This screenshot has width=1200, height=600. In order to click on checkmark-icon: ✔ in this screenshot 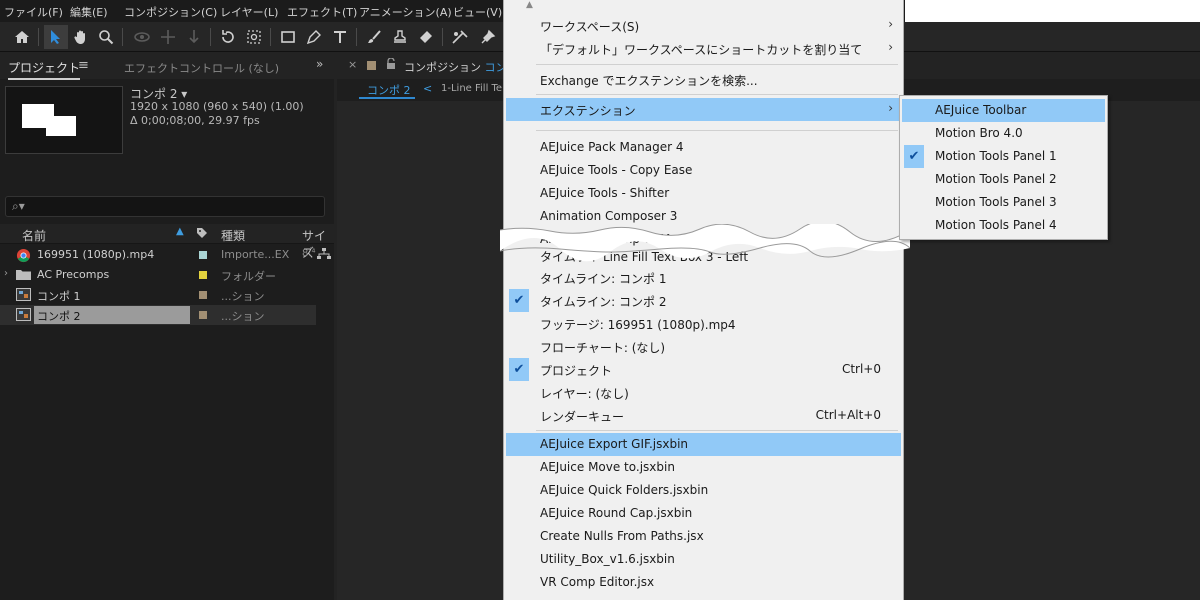, I will do `click(914, 156)`.